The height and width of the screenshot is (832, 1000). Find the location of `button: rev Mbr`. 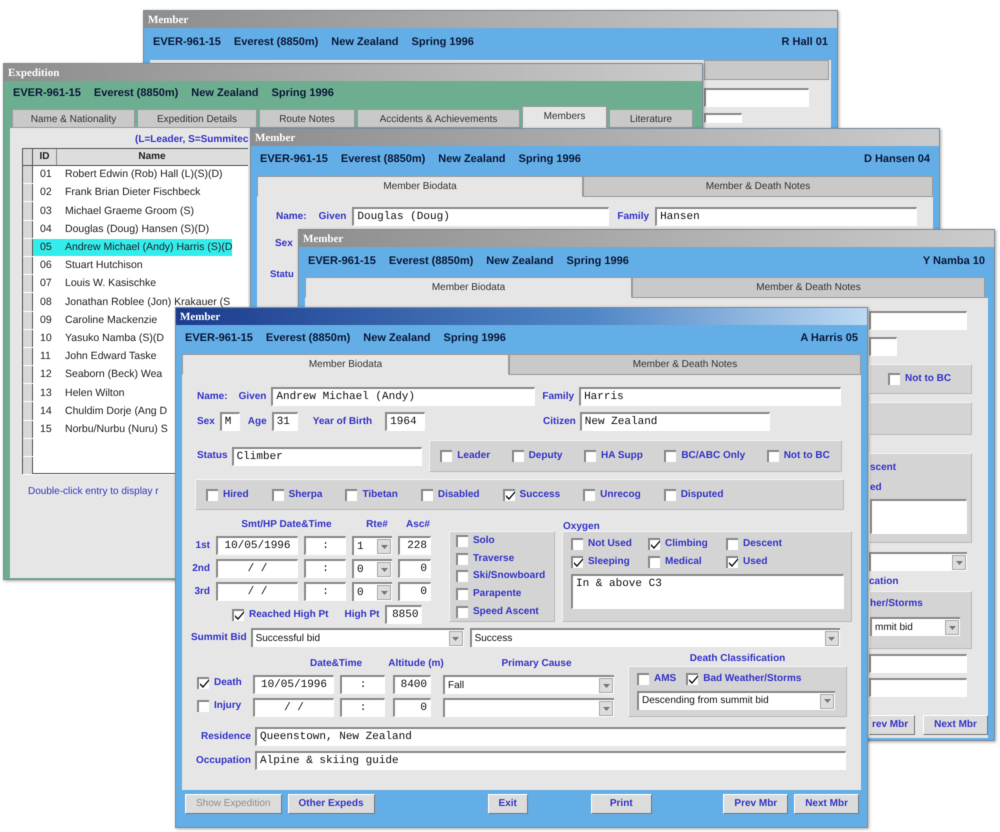

button: rev Mbr is located at coordinates (892, 725).